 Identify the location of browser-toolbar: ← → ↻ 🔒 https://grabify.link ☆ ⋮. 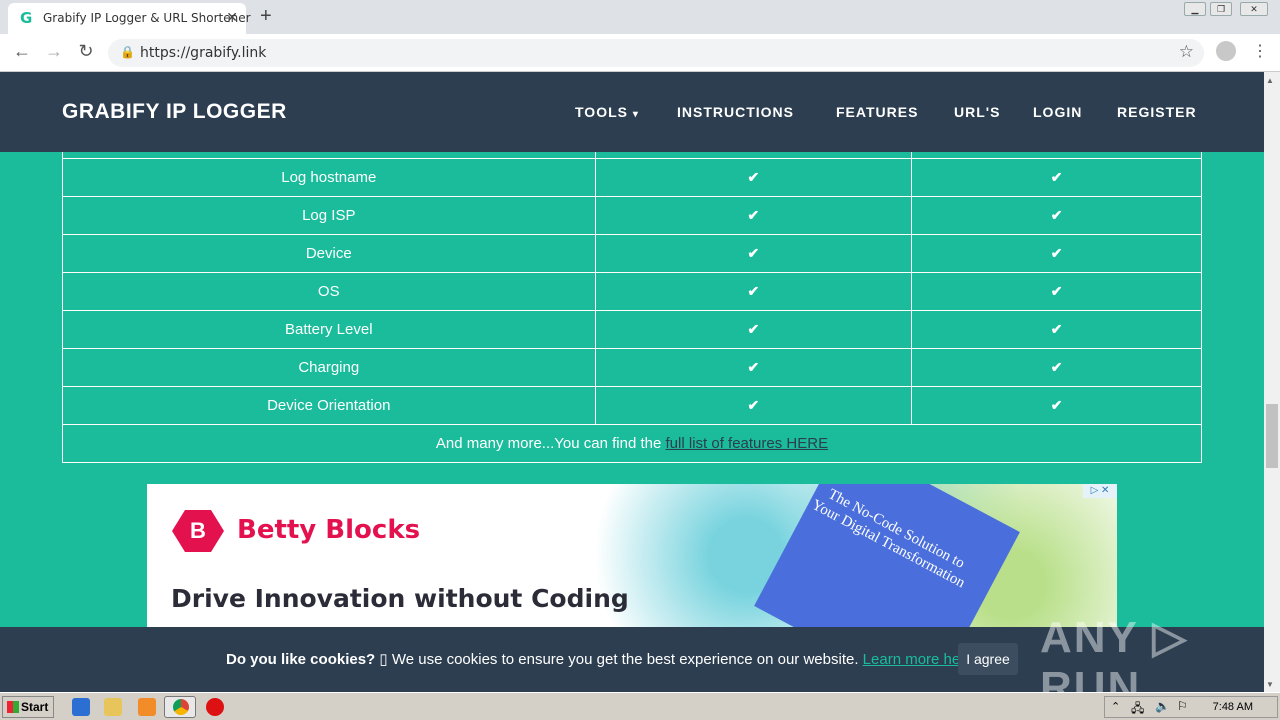
(640, 53).